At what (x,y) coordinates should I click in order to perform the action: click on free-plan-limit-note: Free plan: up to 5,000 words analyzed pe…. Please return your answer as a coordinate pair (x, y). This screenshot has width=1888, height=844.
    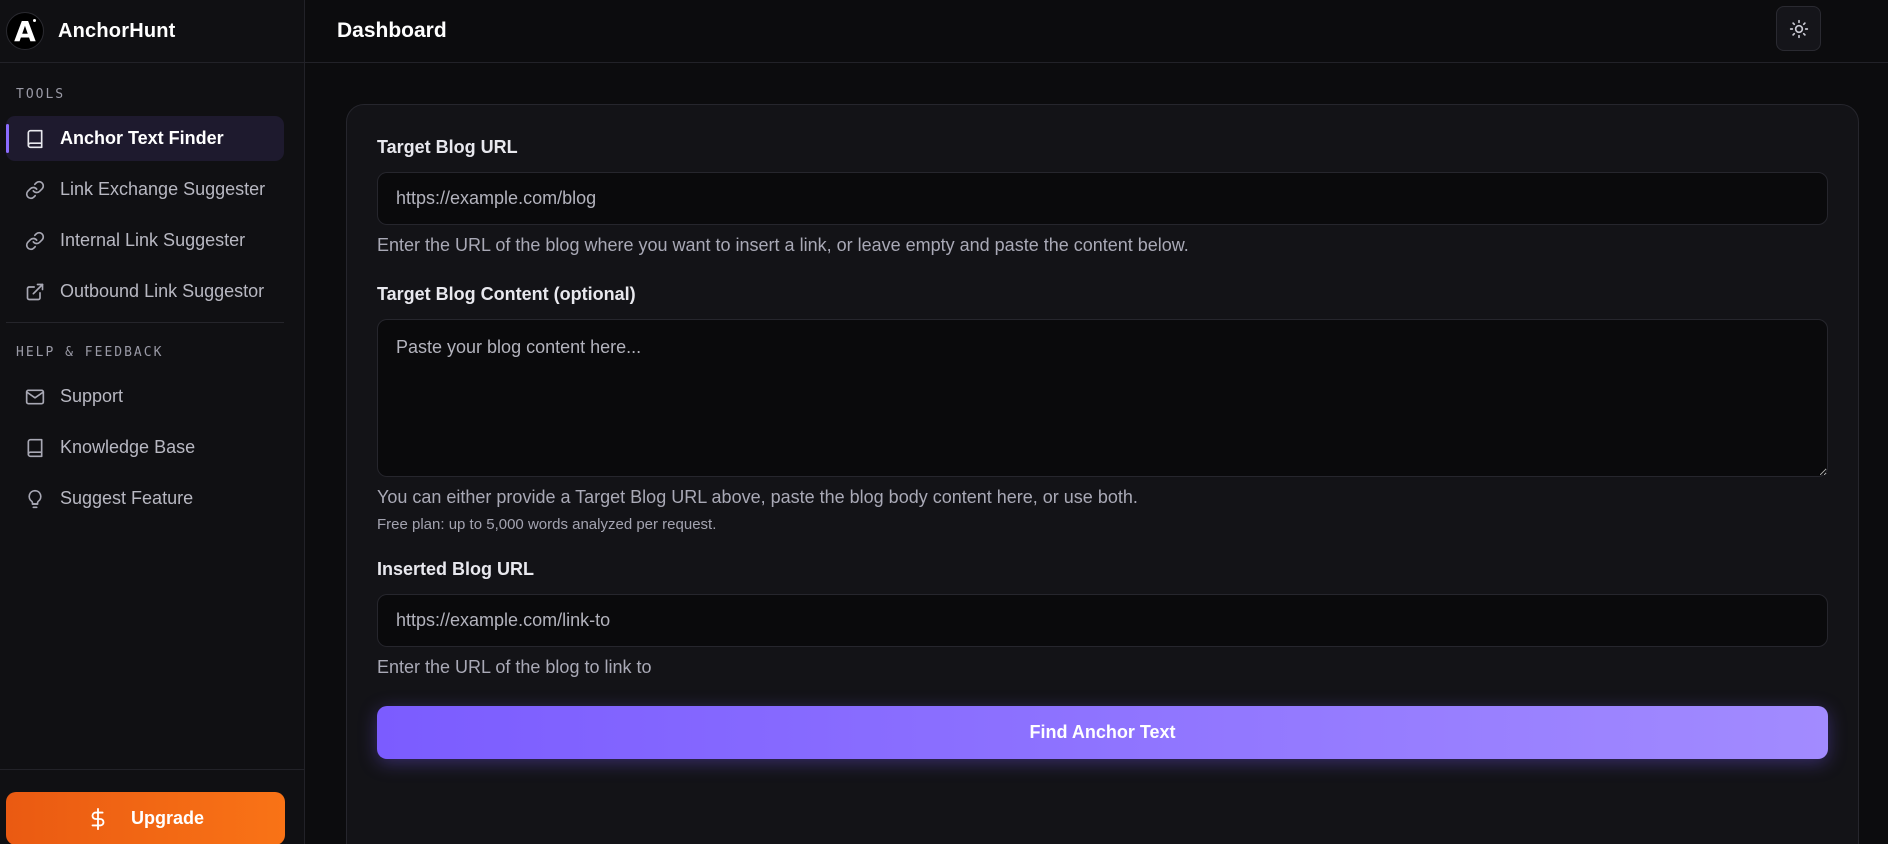
    Looking at the image, I should click on (547, 524).